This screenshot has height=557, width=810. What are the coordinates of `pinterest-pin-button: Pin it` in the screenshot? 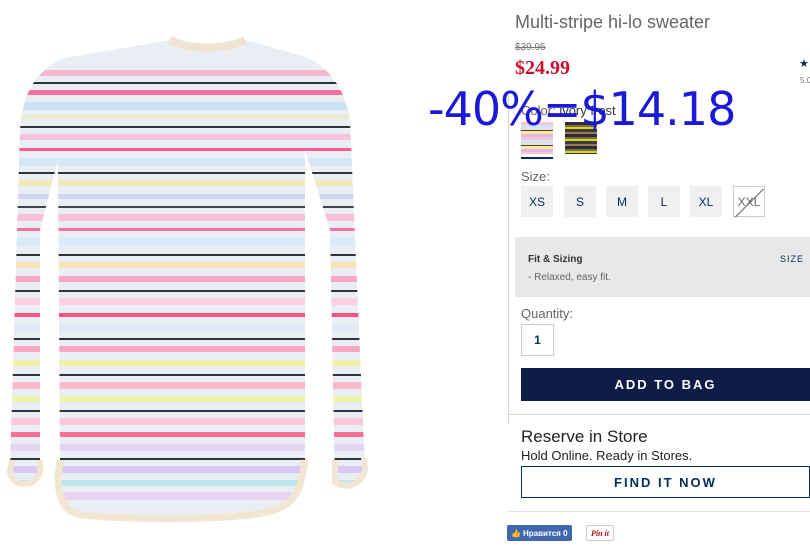 It's located at (600, 533).